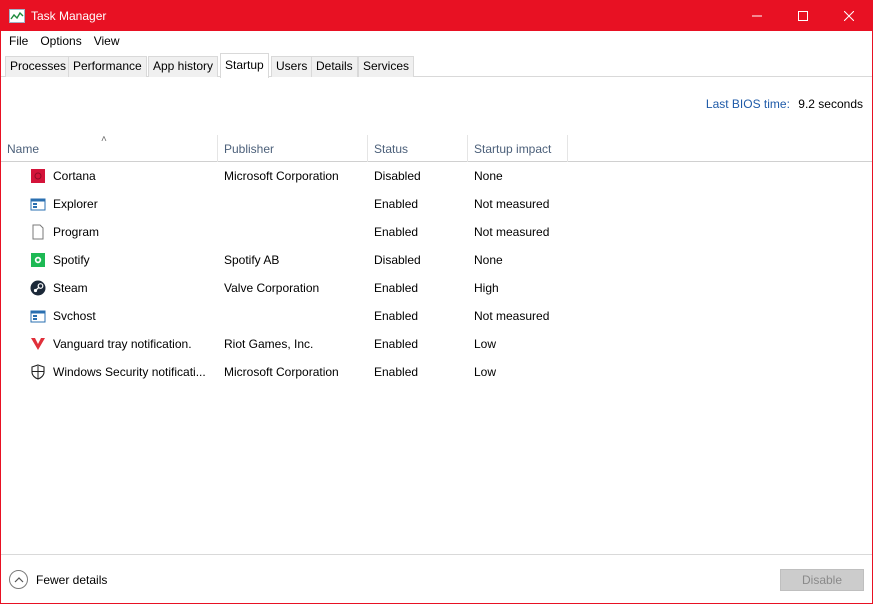  Describe the element at coordinates (107, 41) in the screenshot. I see `menu-view: View` at that location.